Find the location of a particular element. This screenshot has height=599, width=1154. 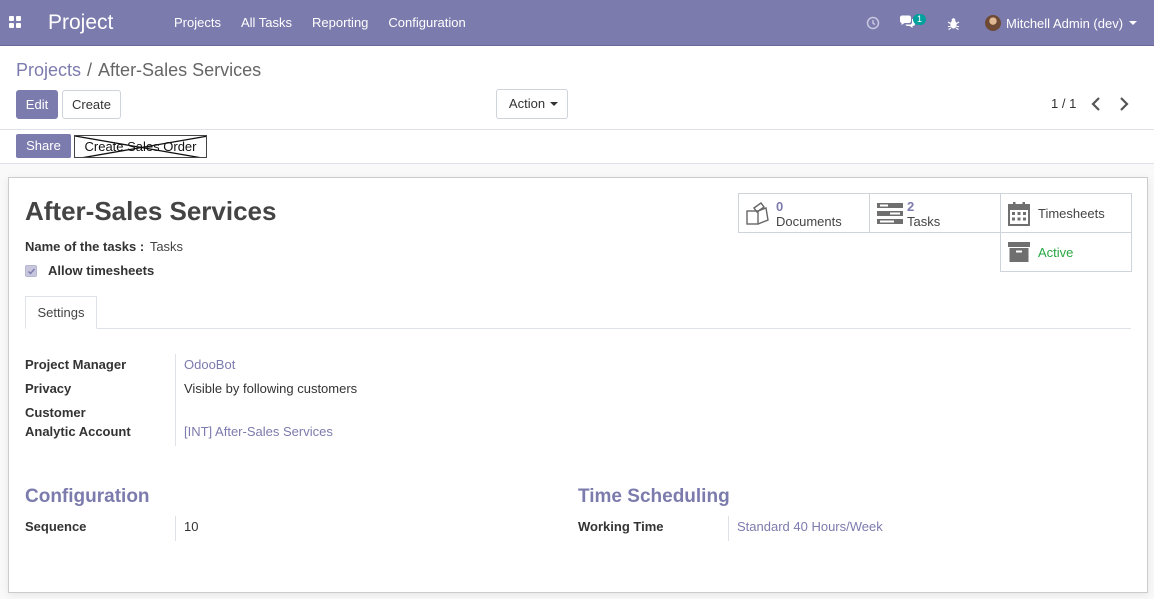

working-time-label: Working Time is located at coordinates (621, 526).